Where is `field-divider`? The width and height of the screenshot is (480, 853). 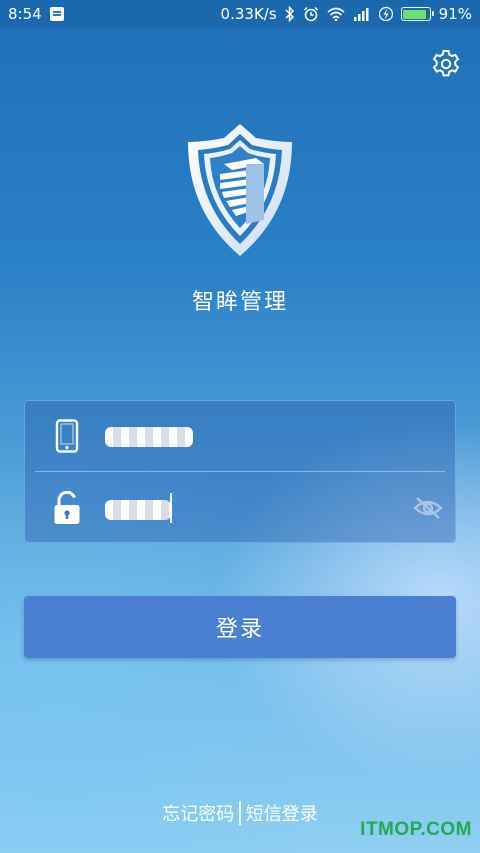
field-divider is located at coordinates (240, 471).